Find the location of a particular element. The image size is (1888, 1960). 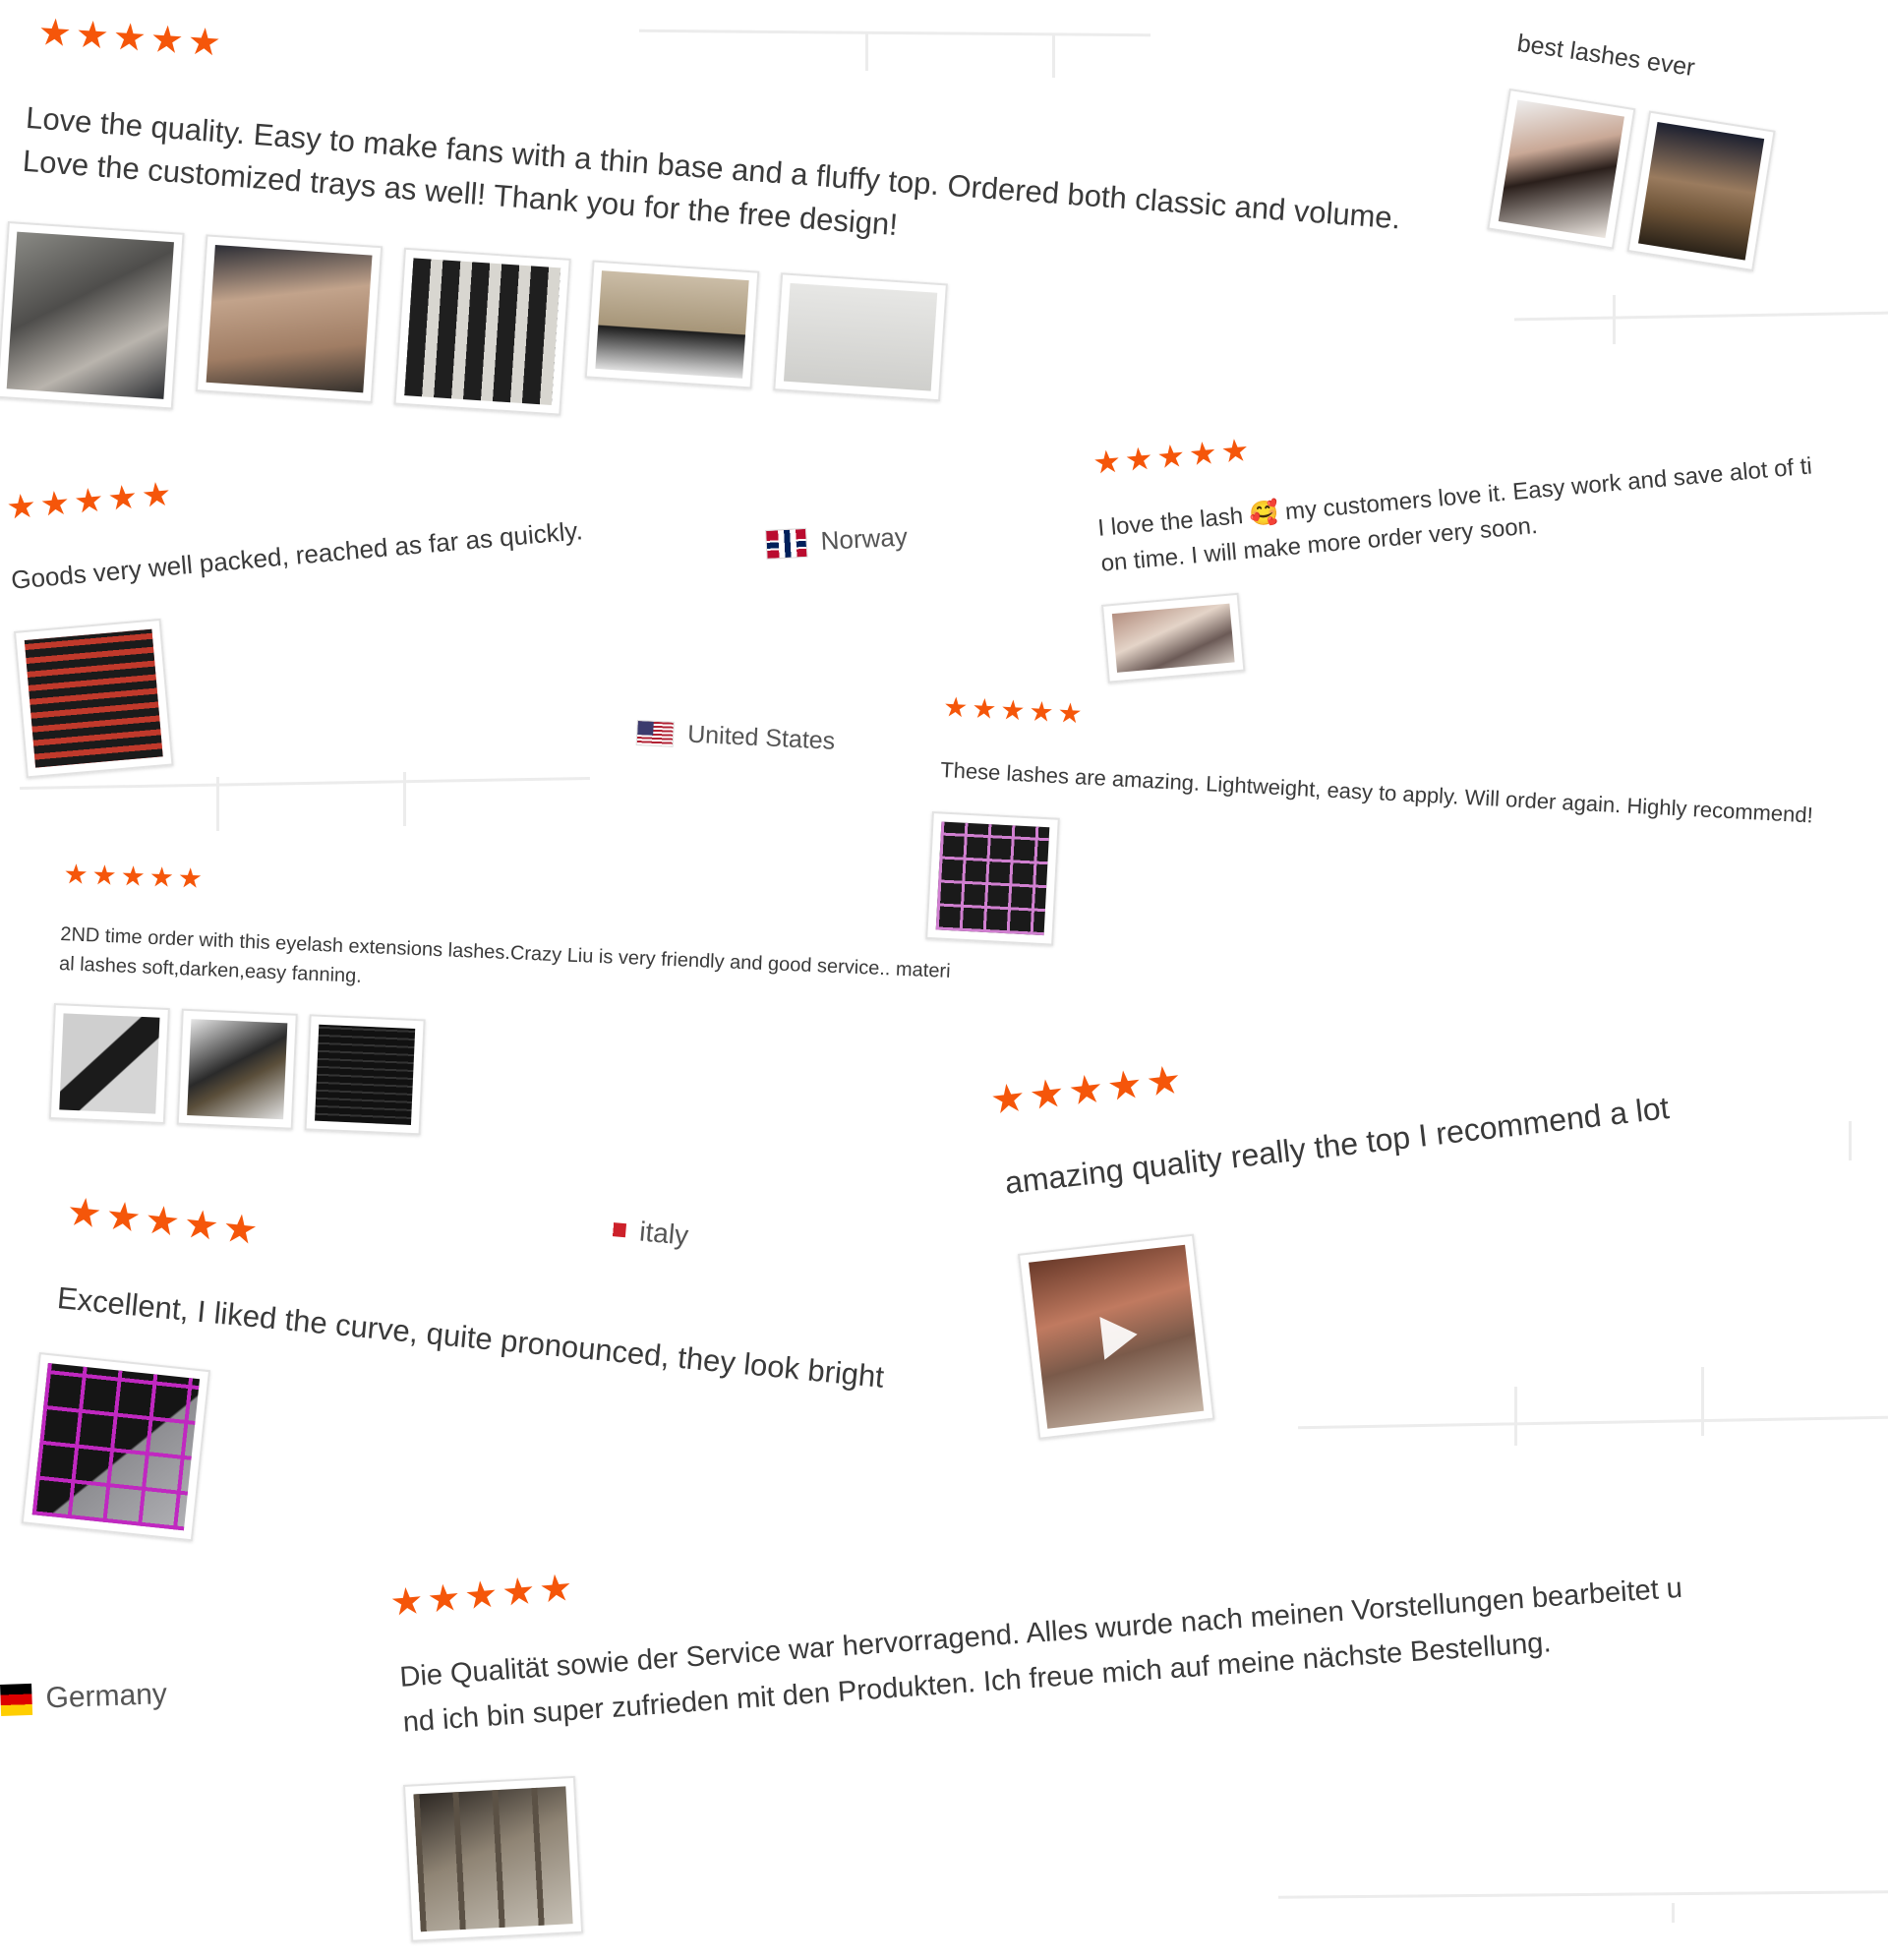

review-3-photos is located at coordinates (94, 698).